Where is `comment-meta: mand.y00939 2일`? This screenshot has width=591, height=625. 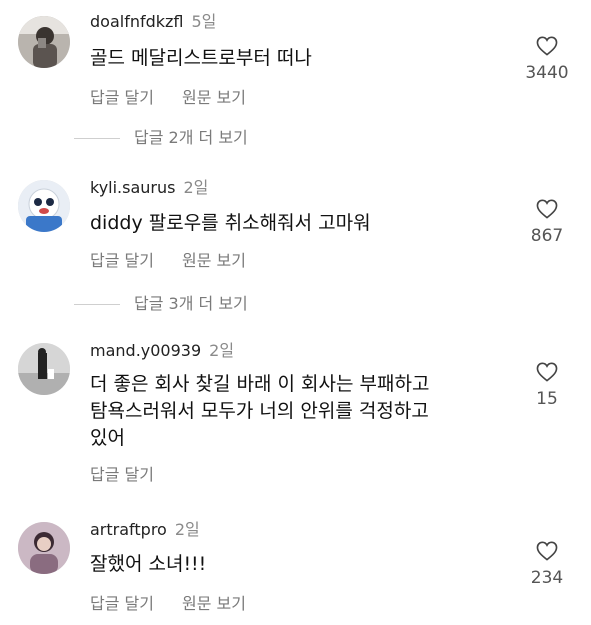 comment-meta: mand.y00939 2일 is located at coordinates (162, 351).